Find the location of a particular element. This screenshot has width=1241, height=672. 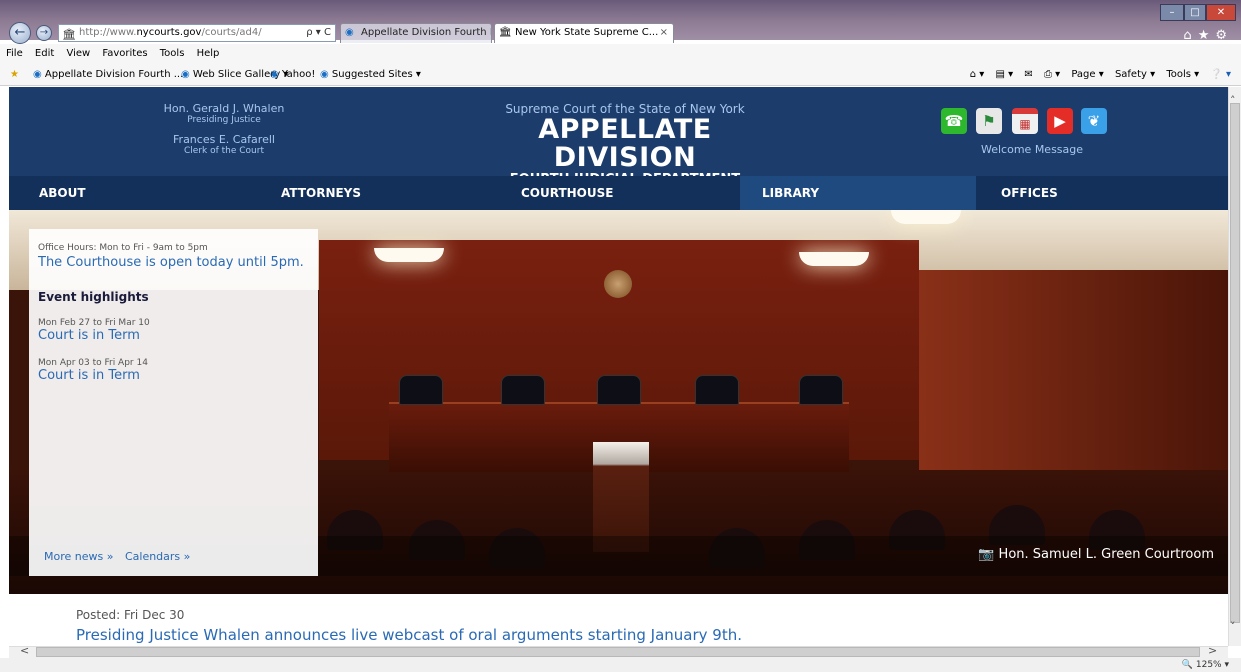

home-icon: ⌂ is located at coordinates (1190, 35).